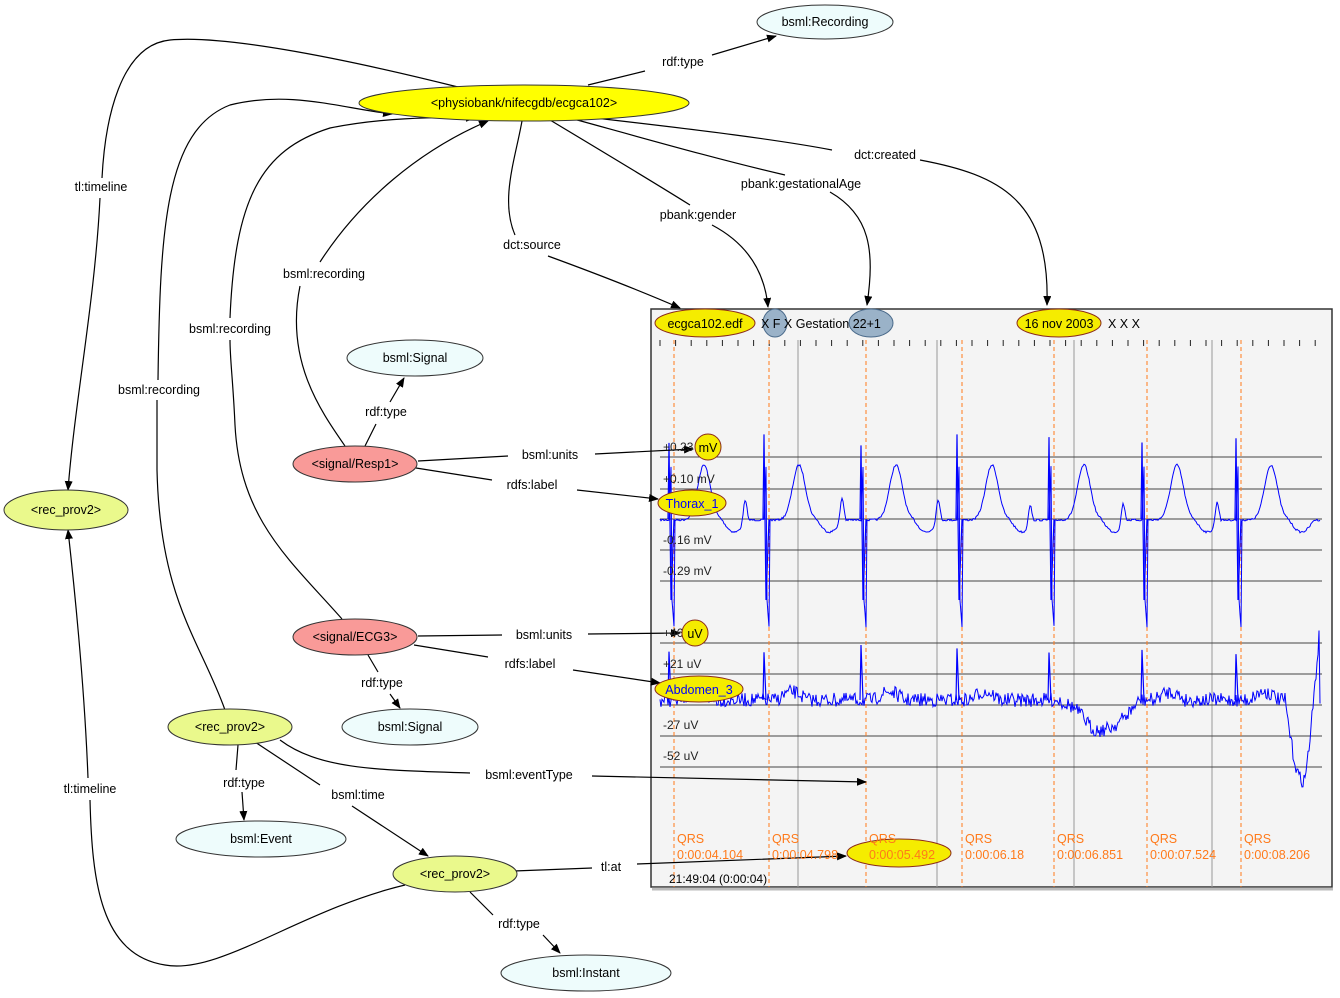 The image size is (1340, 998). I want to click on node-bsml-instant: bsml:Instant, so click(586, 973).